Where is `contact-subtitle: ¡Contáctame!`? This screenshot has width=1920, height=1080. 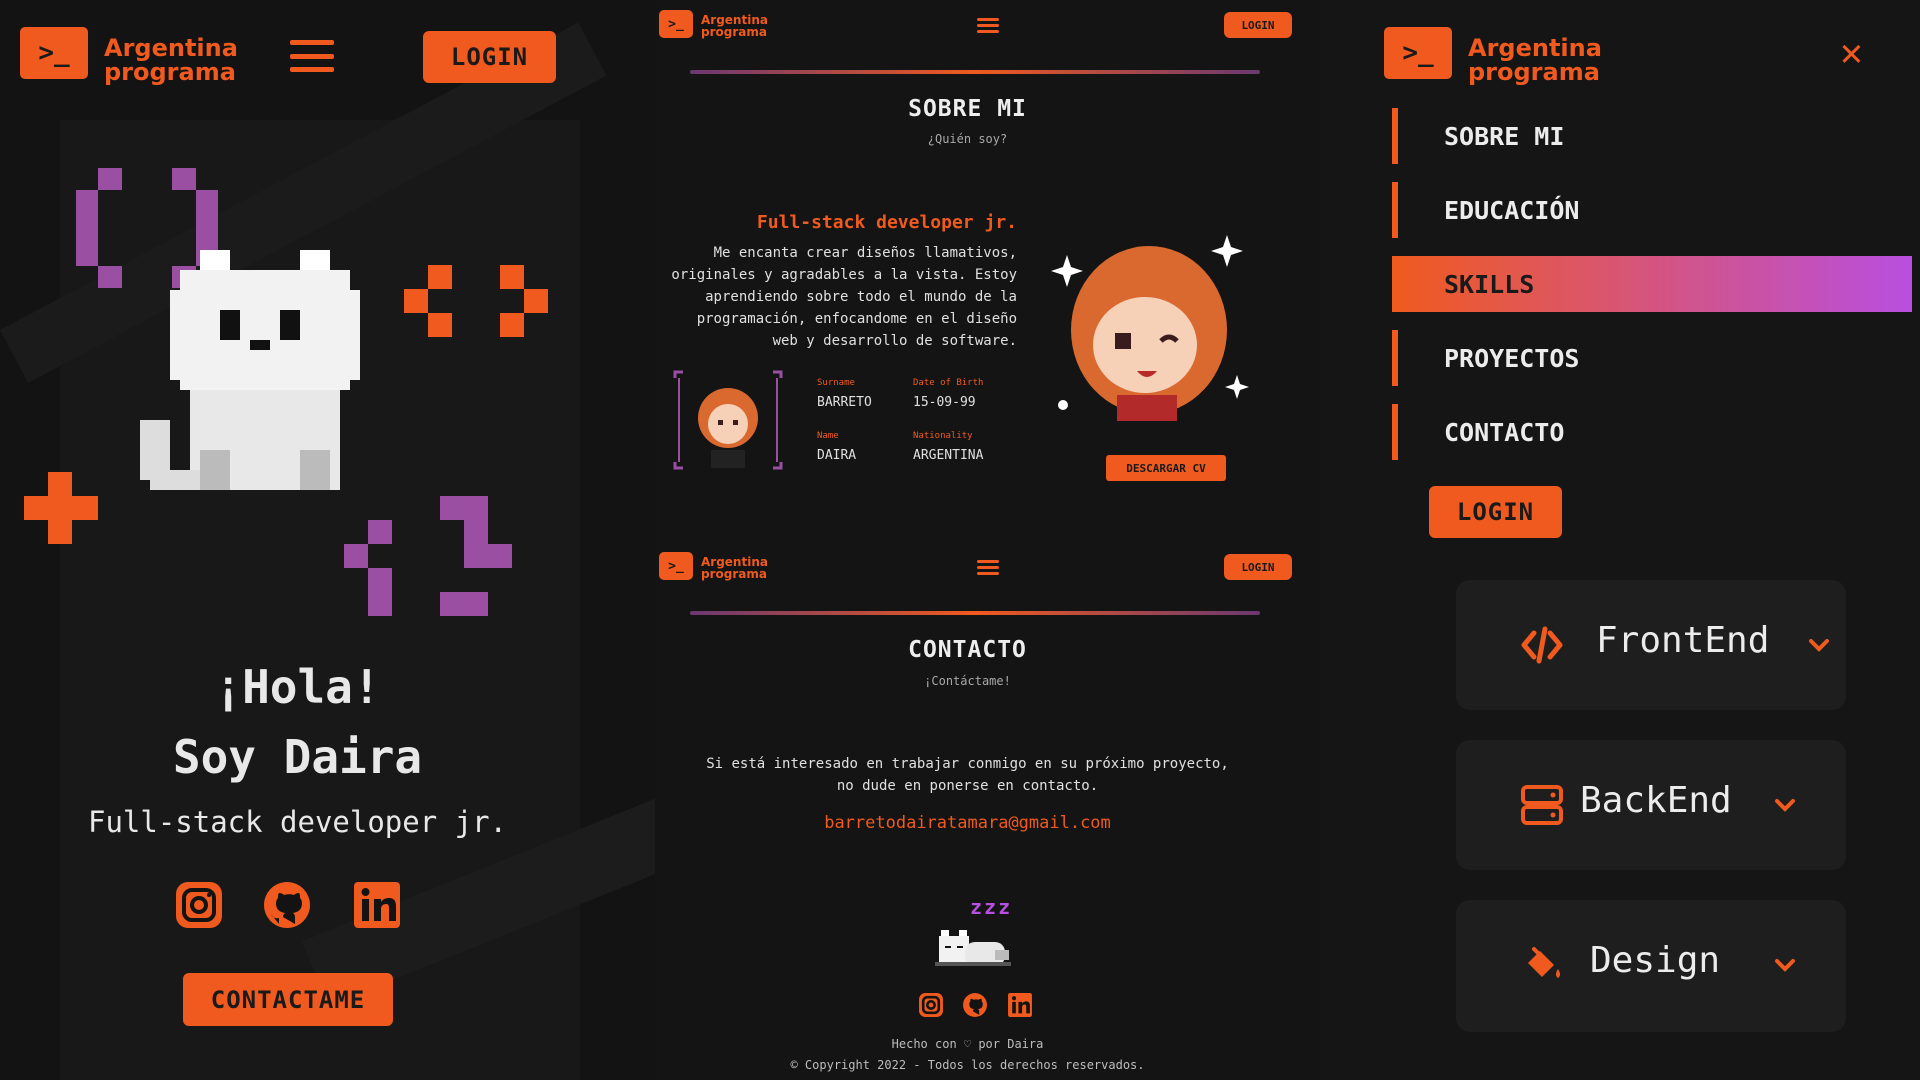 contact-subtitle: ¡Contáctame! is located at coordinates (967, 681).